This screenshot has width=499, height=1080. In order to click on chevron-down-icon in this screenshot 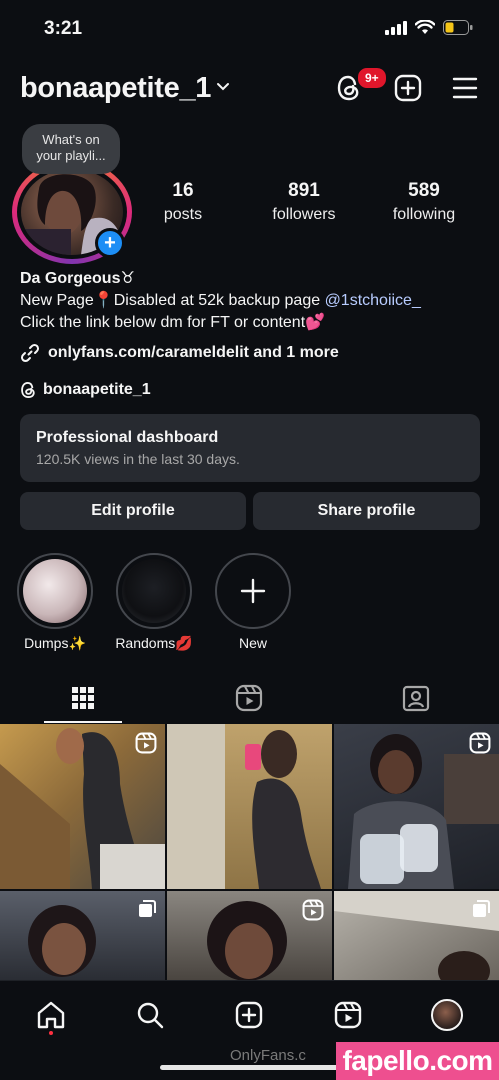, I will do `click(223, 87)`.